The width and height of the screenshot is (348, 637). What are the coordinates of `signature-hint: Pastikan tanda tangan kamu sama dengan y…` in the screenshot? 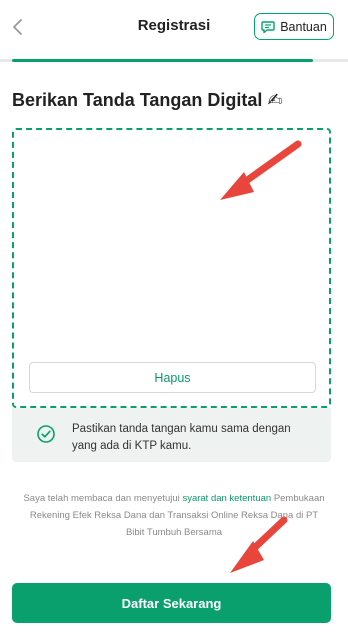 It's located at (171, 435).